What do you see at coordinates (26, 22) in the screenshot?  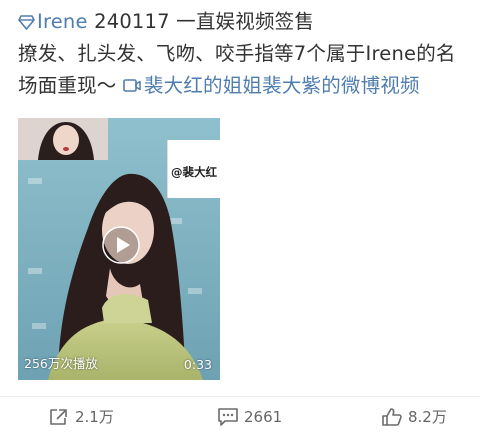 I see `diamond-icon` at bounding box center [26, 22].